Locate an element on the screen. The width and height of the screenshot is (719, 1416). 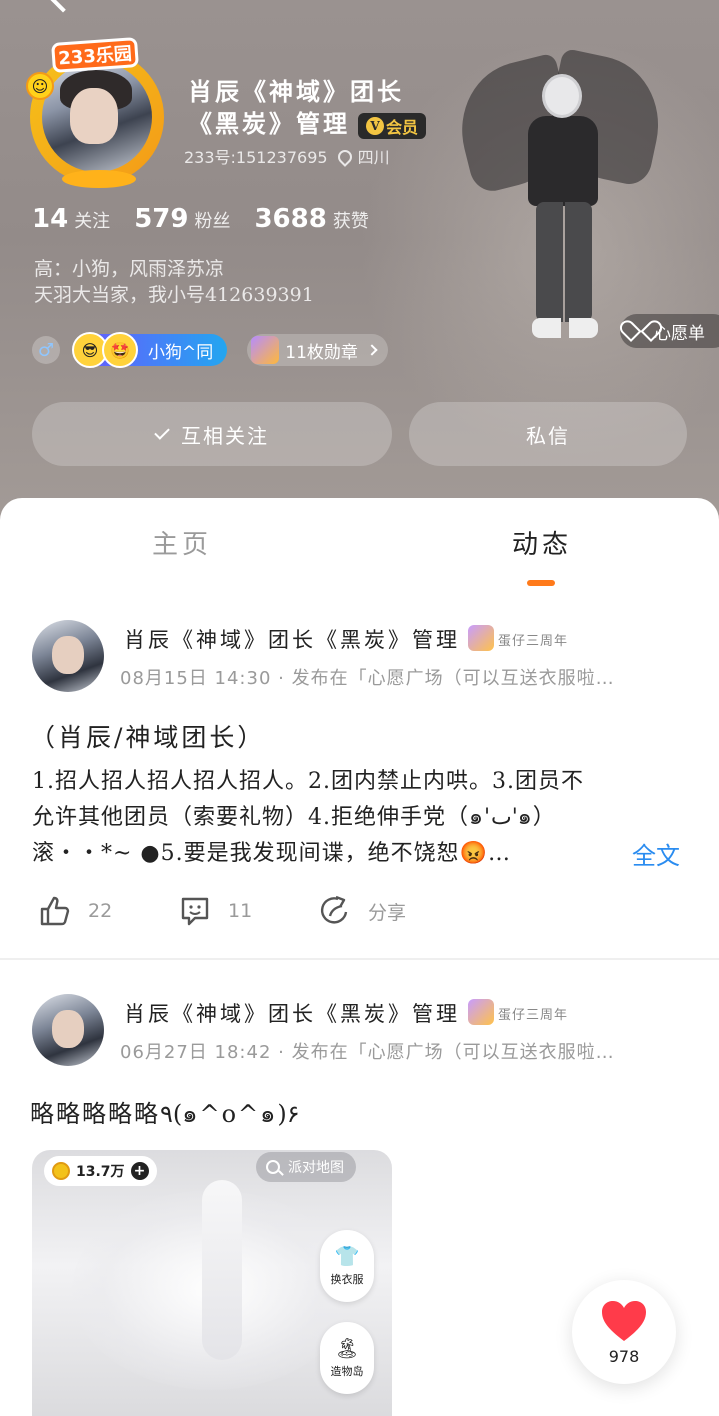
check-icon is located at coordinates (162, 432).